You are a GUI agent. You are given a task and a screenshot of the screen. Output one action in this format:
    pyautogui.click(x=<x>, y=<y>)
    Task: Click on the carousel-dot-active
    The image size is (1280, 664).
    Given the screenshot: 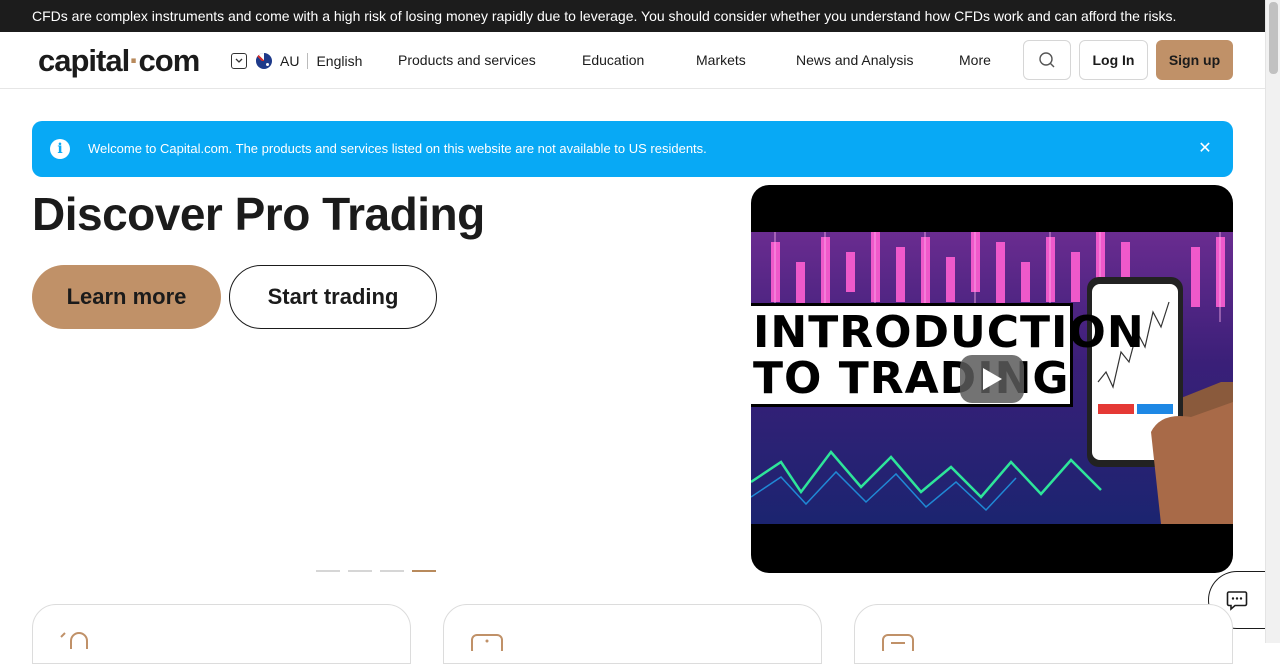 What is the action you would take?
    pyautogui.click(x=424, y=571)
    